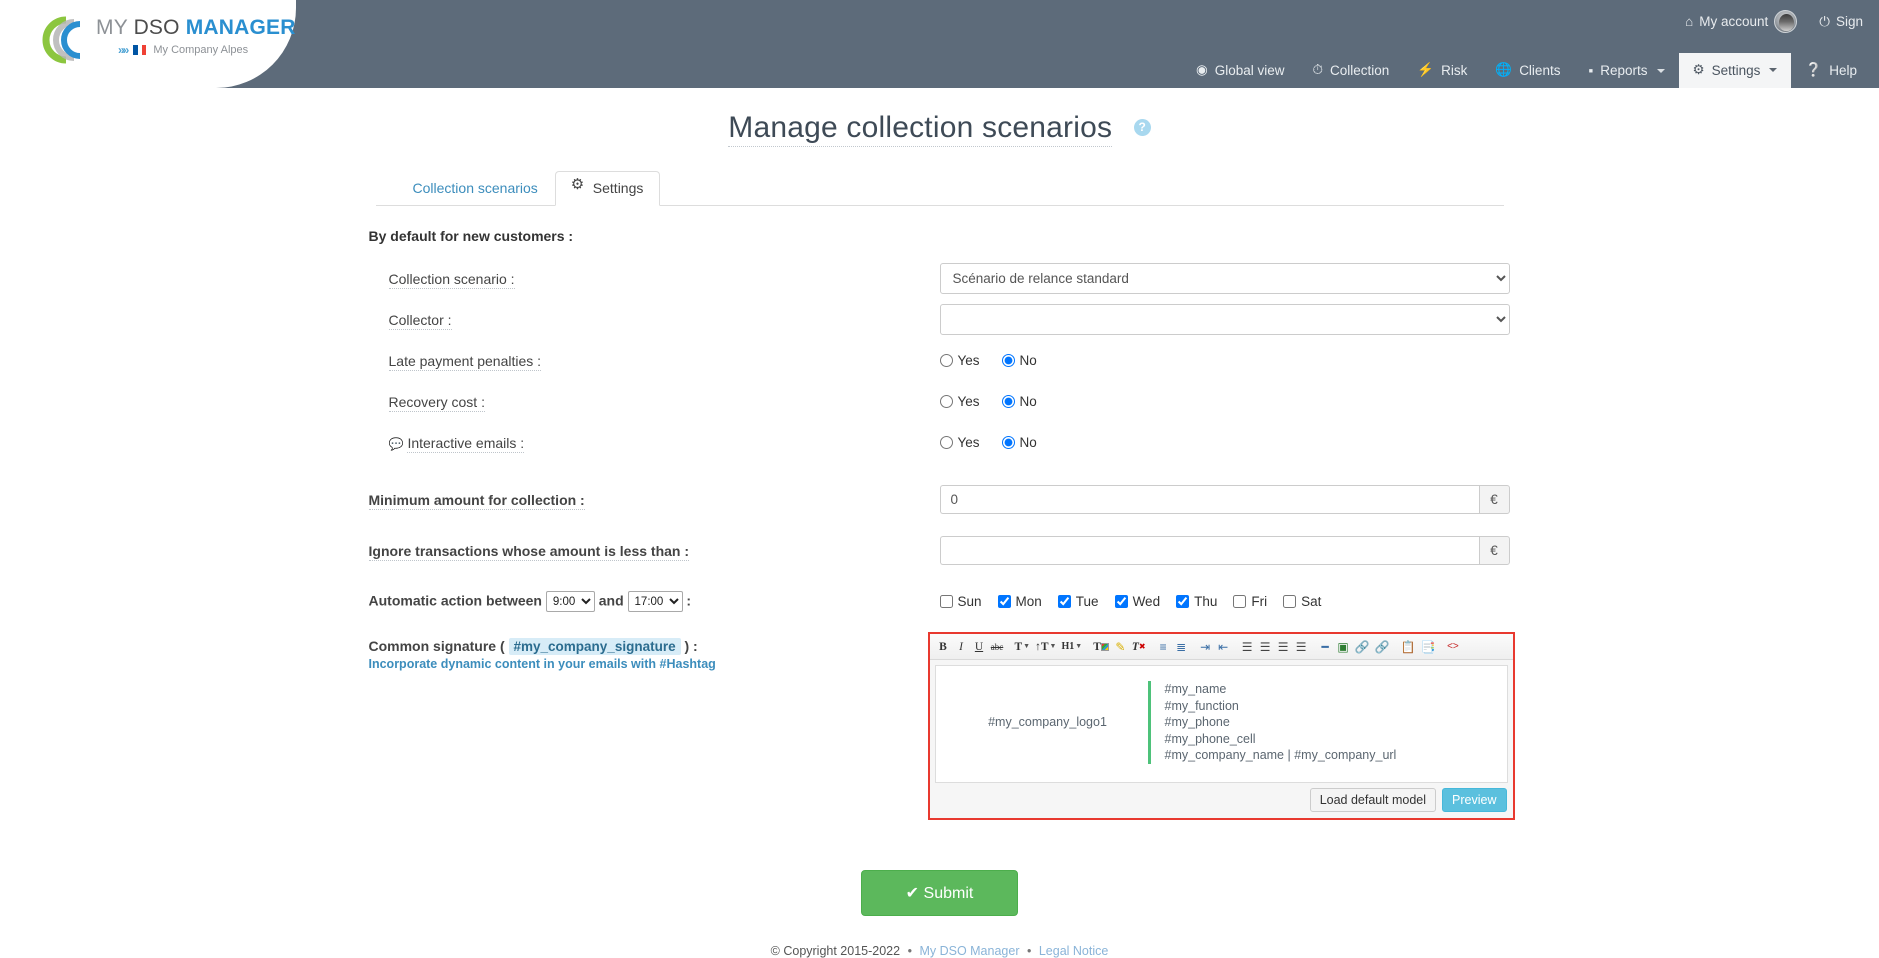 The width and height of the screenshot is (1879, 958). What do you see at coordinates (1101, 647) in the screenshot?
I see `font-color-icon: T` at bounding box center [1101, 647].